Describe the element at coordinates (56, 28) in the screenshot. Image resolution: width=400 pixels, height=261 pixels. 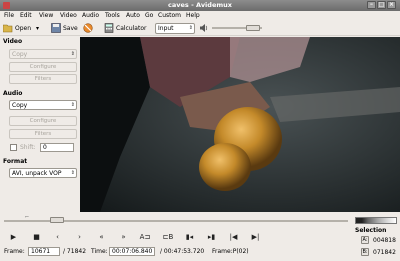
I see `save-icon` at that location.